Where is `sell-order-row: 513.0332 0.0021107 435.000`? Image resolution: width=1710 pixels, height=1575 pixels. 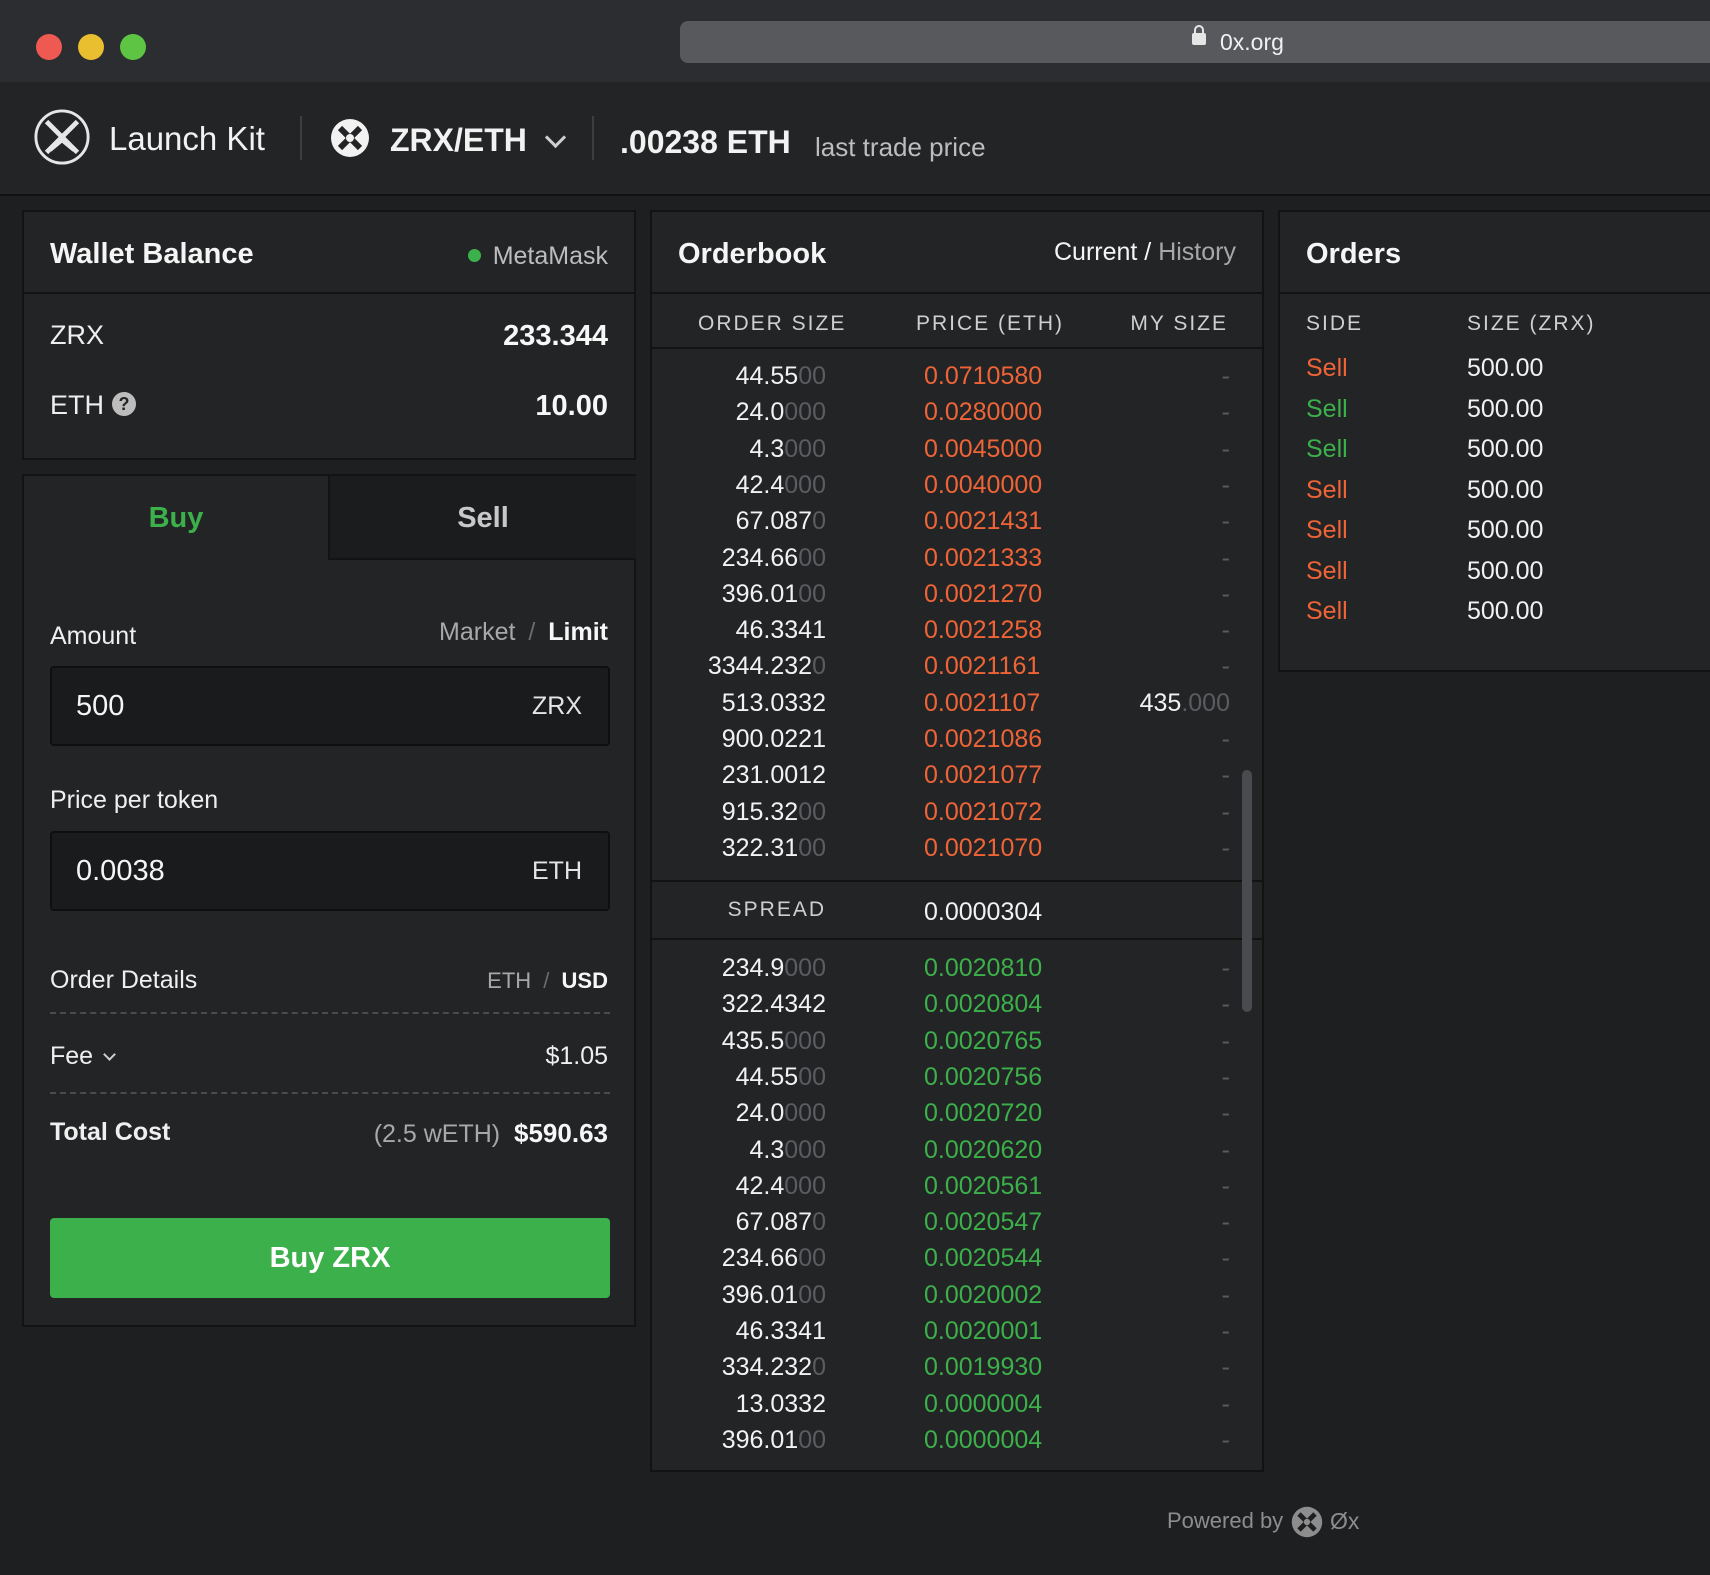
sell-order-row: 513.0332 0.0021107 435.000 is located at coordinates (957, 707).